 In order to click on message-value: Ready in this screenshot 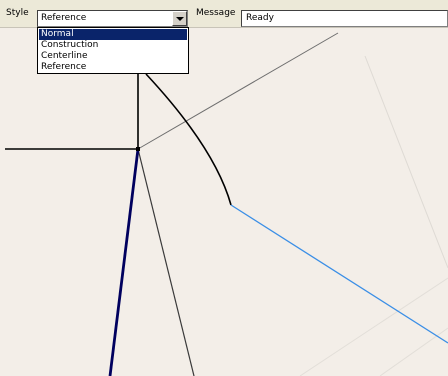, I will do `click(260, 18)`.